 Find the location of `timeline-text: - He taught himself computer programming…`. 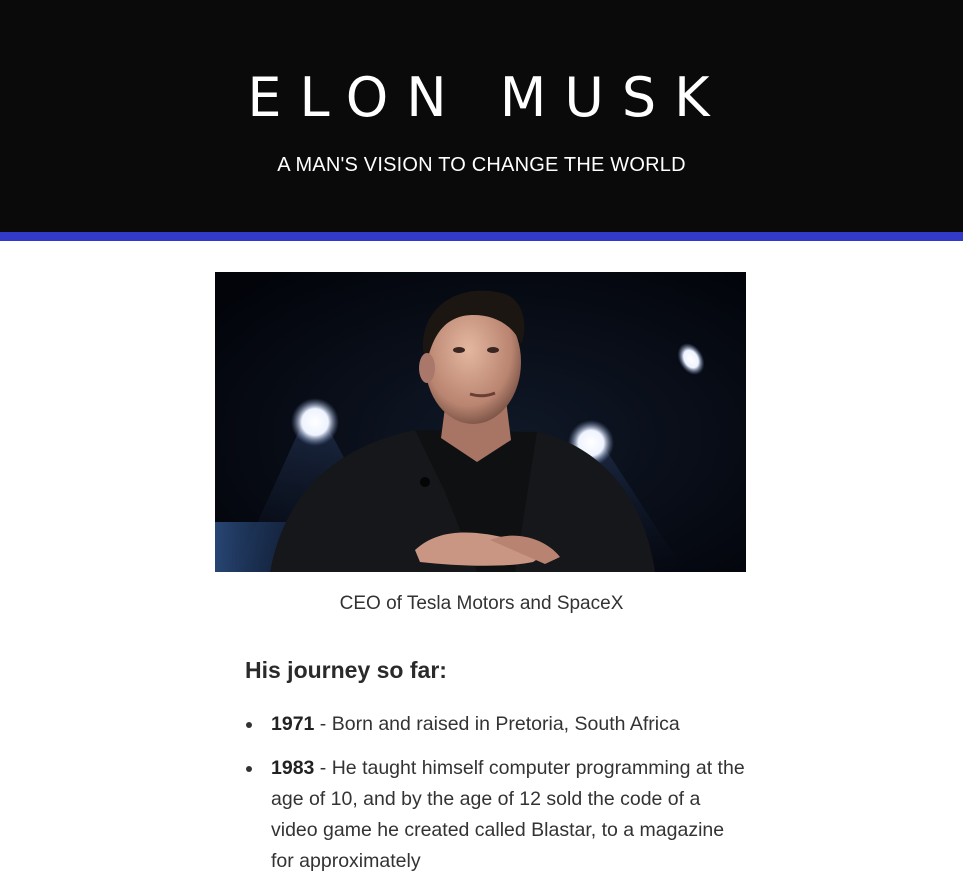

timeline-text: - He taught himself computer programming… is located at coordinates (508, 814).